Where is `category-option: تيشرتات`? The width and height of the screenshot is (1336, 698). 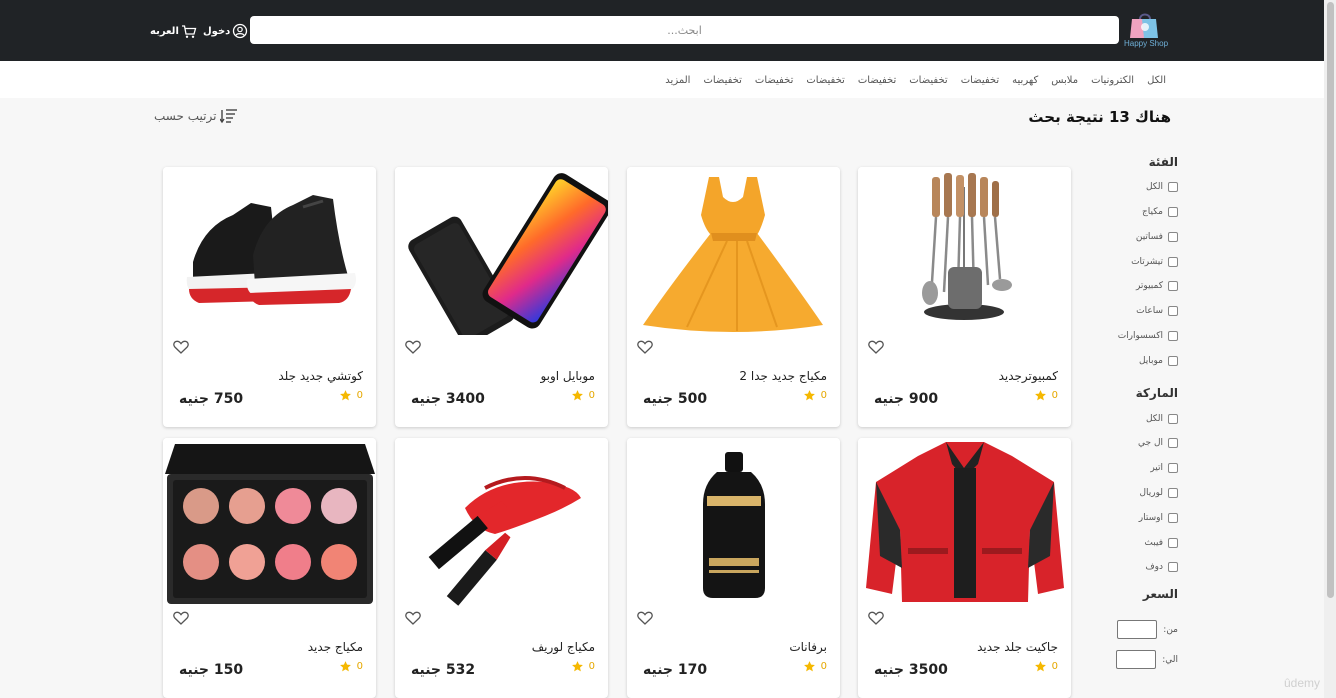 category-option: تيشرتات is located at coordinates (1154, 262).